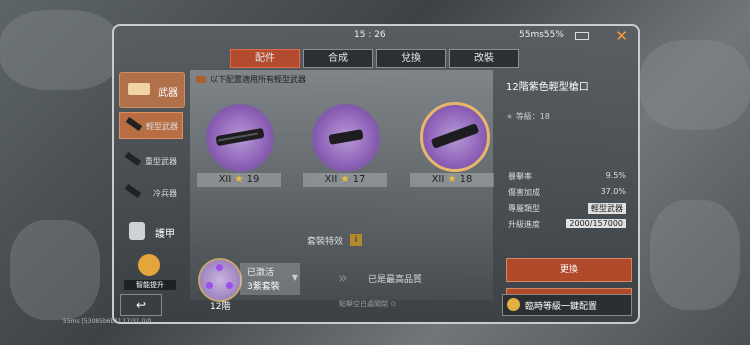 The image size is (750, 345). What do you see at coordinates (411, 58) in the screenshot?
I see `tab-exchange: 兌換` at bounding box center [411, 58].